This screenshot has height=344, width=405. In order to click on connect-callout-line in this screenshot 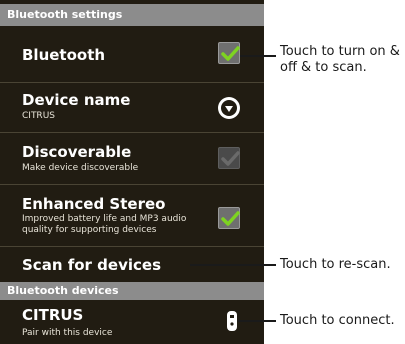, I will do `click(257, 321)`.